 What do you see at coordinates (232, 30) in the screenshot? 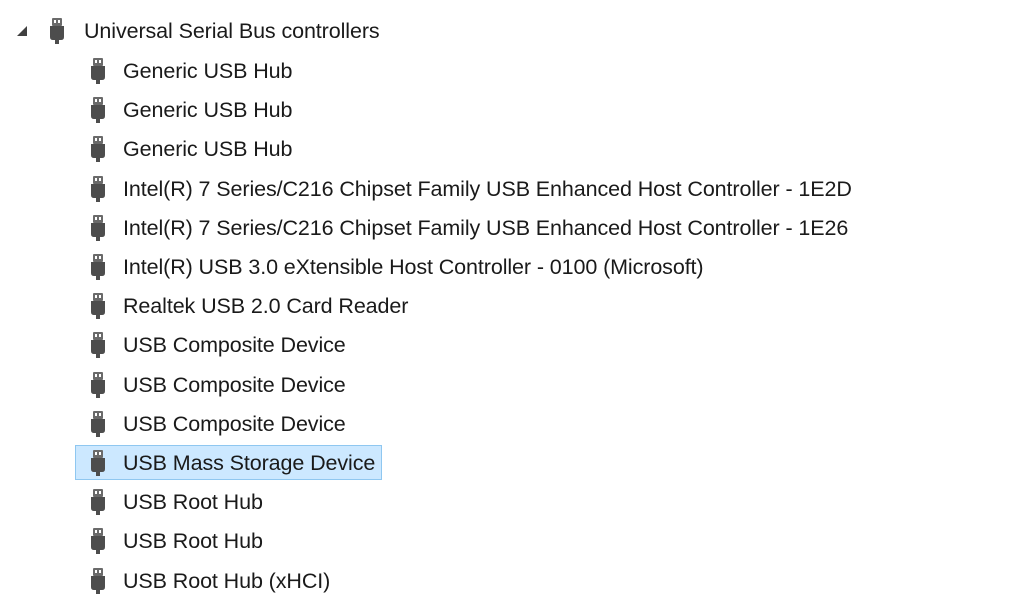
I see `category-label: Universal Serial Bus controllers` at bounding box center [232, 30].